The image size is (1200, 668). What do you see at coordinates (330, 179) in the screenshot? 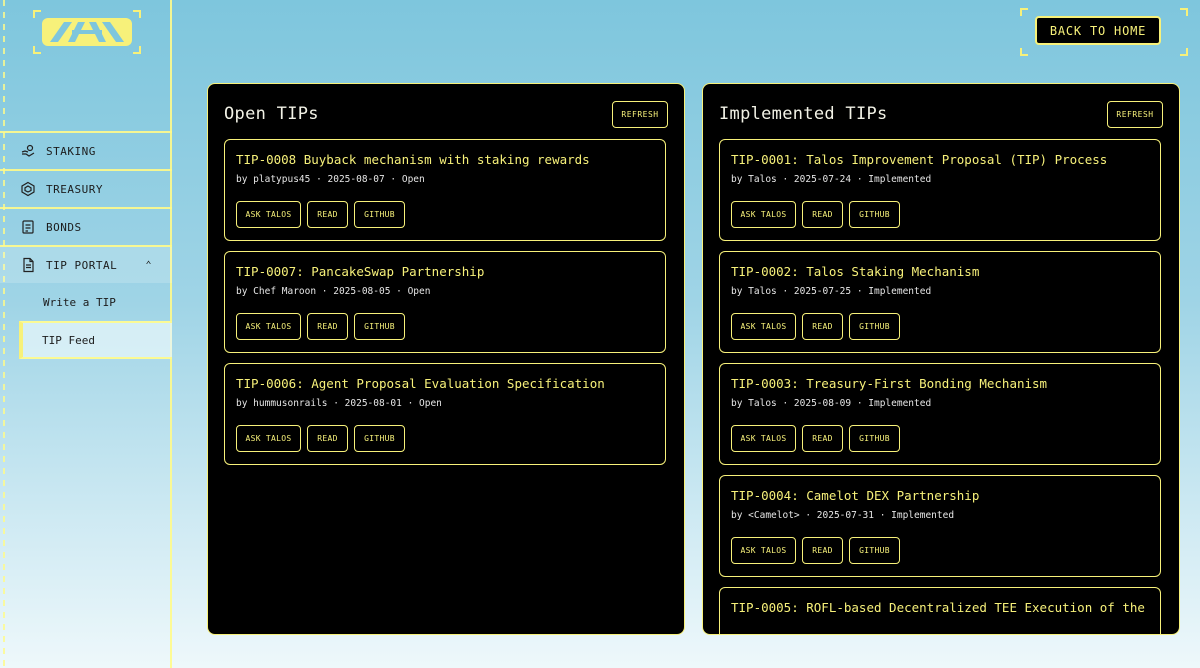
I see `tip-meta: by platypus45 · 2025-08-07 · Open` at bounding box center [330, 179].